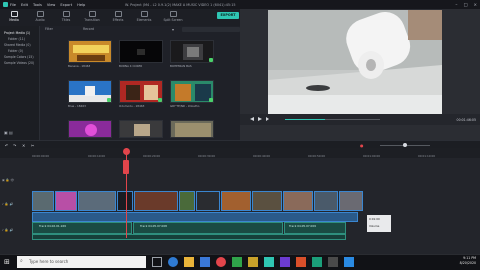  What do you see at coordinates (6, 145) in the screenshot?
I see `undo-icon: ↶` at bounding box center [6, 145].